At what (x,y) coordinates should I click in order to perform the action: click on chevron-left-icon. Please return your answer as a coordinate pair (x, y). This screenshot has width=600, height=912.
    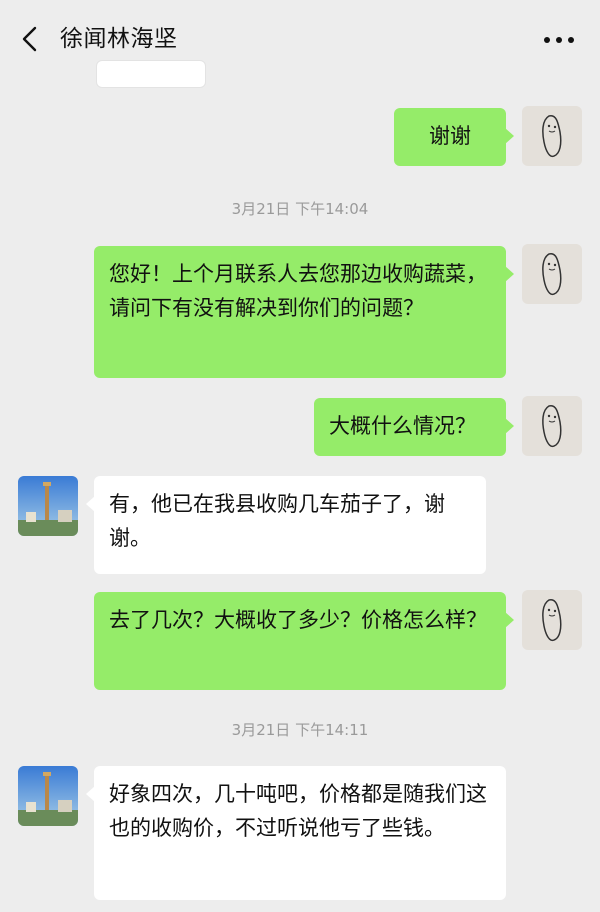
    Looking at the image, I should click on (29, 39).